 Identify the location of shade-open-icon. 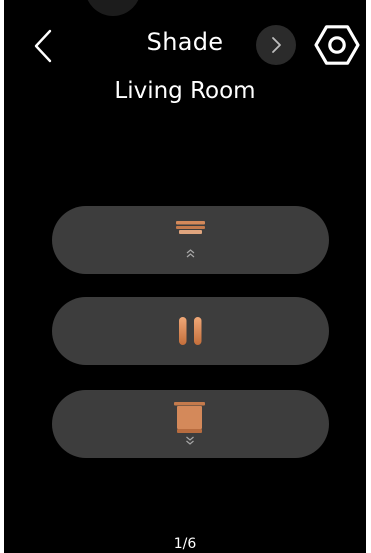
(190, 239).